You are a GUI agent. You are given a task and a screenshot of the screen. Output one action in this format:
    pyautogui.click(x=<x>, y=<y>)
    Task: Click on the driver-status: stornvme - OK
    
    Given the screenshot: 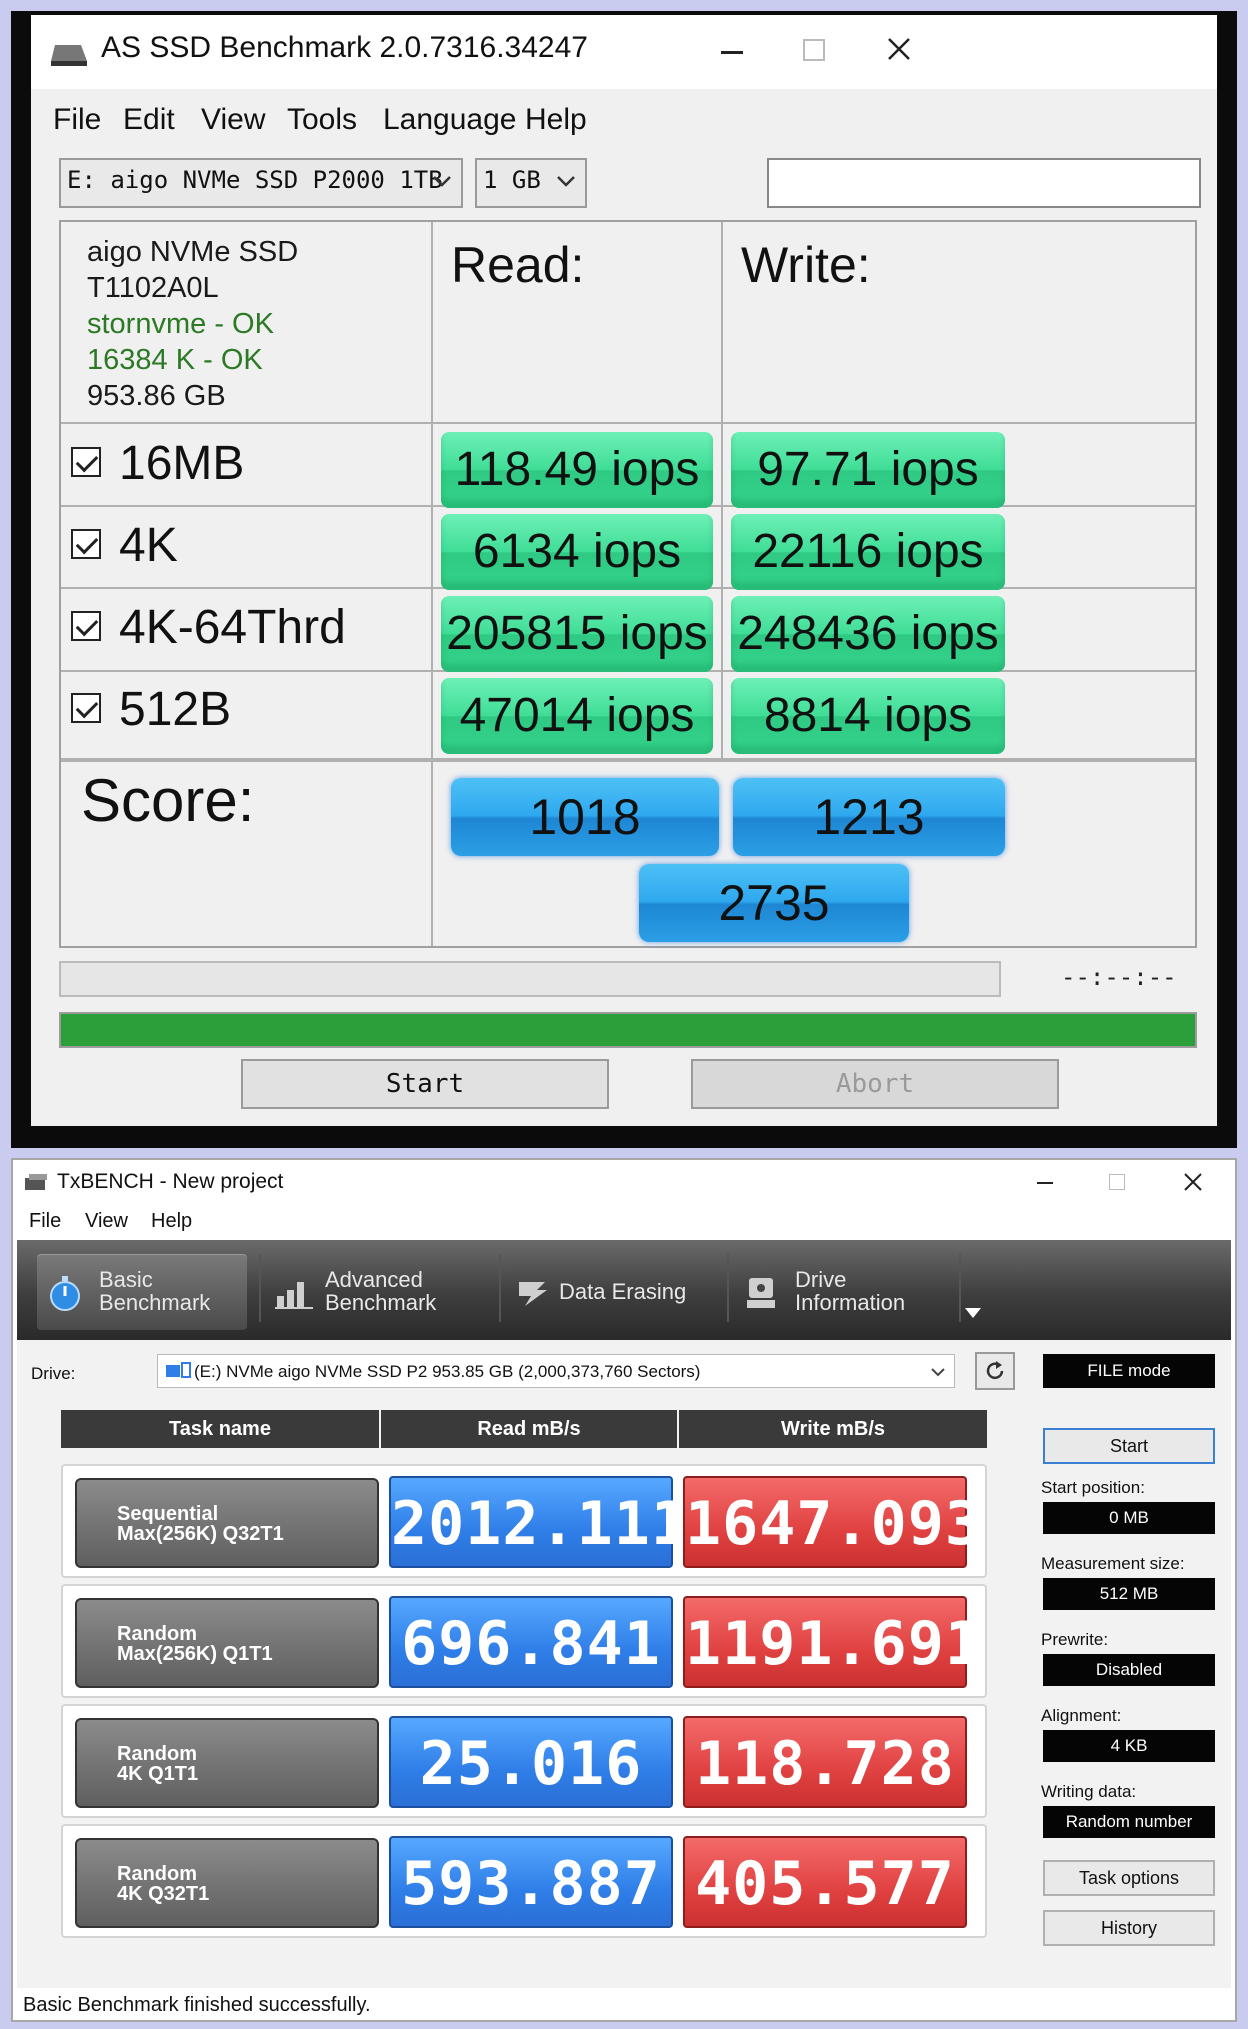 What is the action you would take?
    pyautogui.click(x=180, y=324)
    